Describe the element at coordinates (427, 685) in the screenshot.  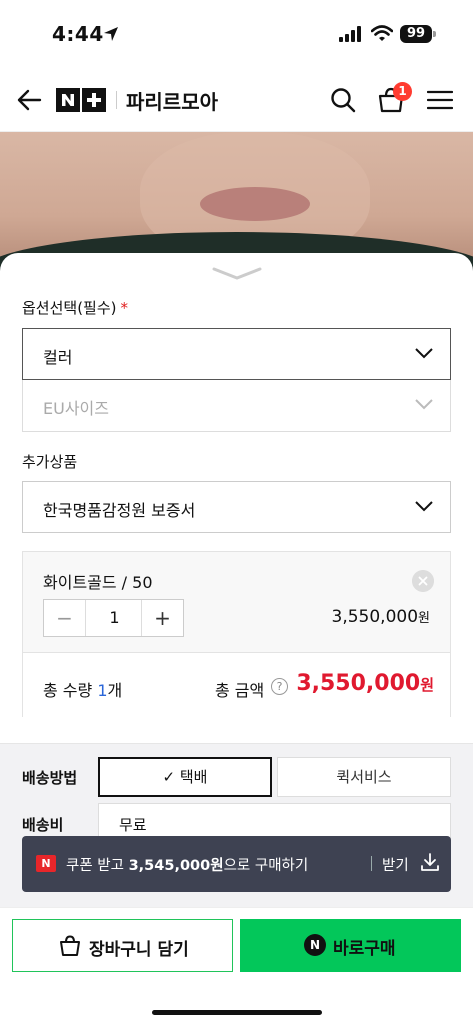
I see `total-amount-unit: 원` at that location.